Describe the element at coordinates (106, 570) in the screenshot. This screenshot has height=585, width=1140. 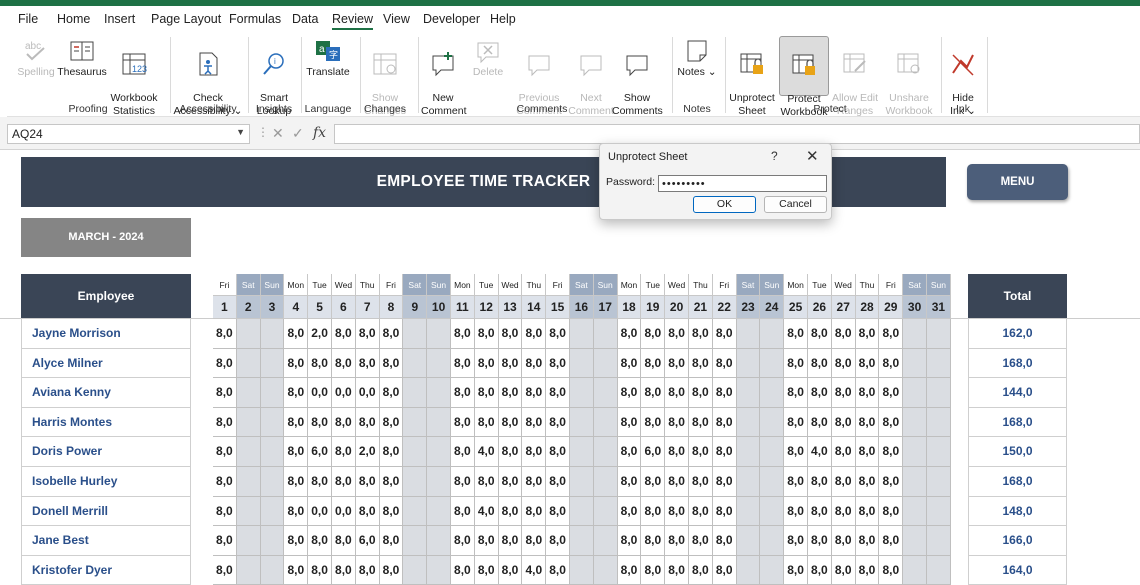
I see `employee-name: Kristofer Dyer` at that location.